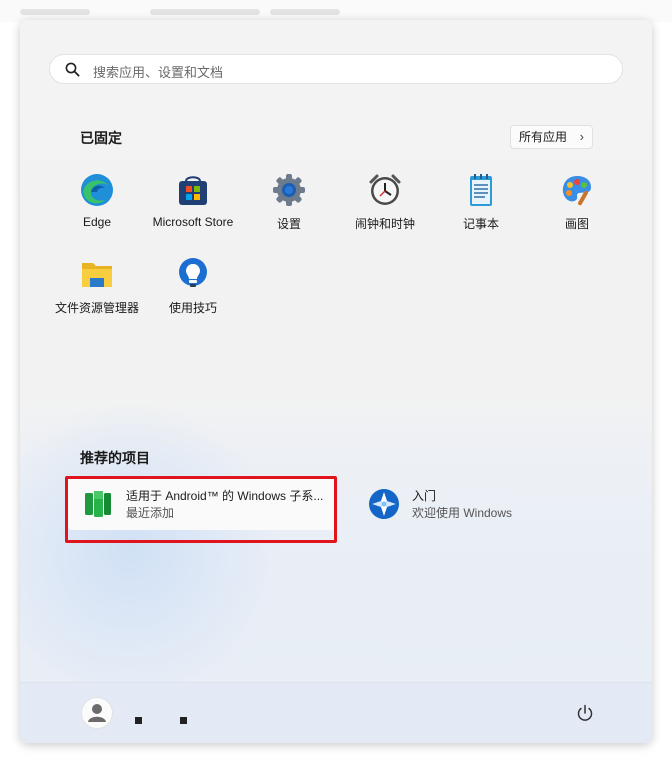 This screenshot has height=763, width=672. Describe the element at coordinates (193, 190) in the screenshot. I see `store-icon` at that location.